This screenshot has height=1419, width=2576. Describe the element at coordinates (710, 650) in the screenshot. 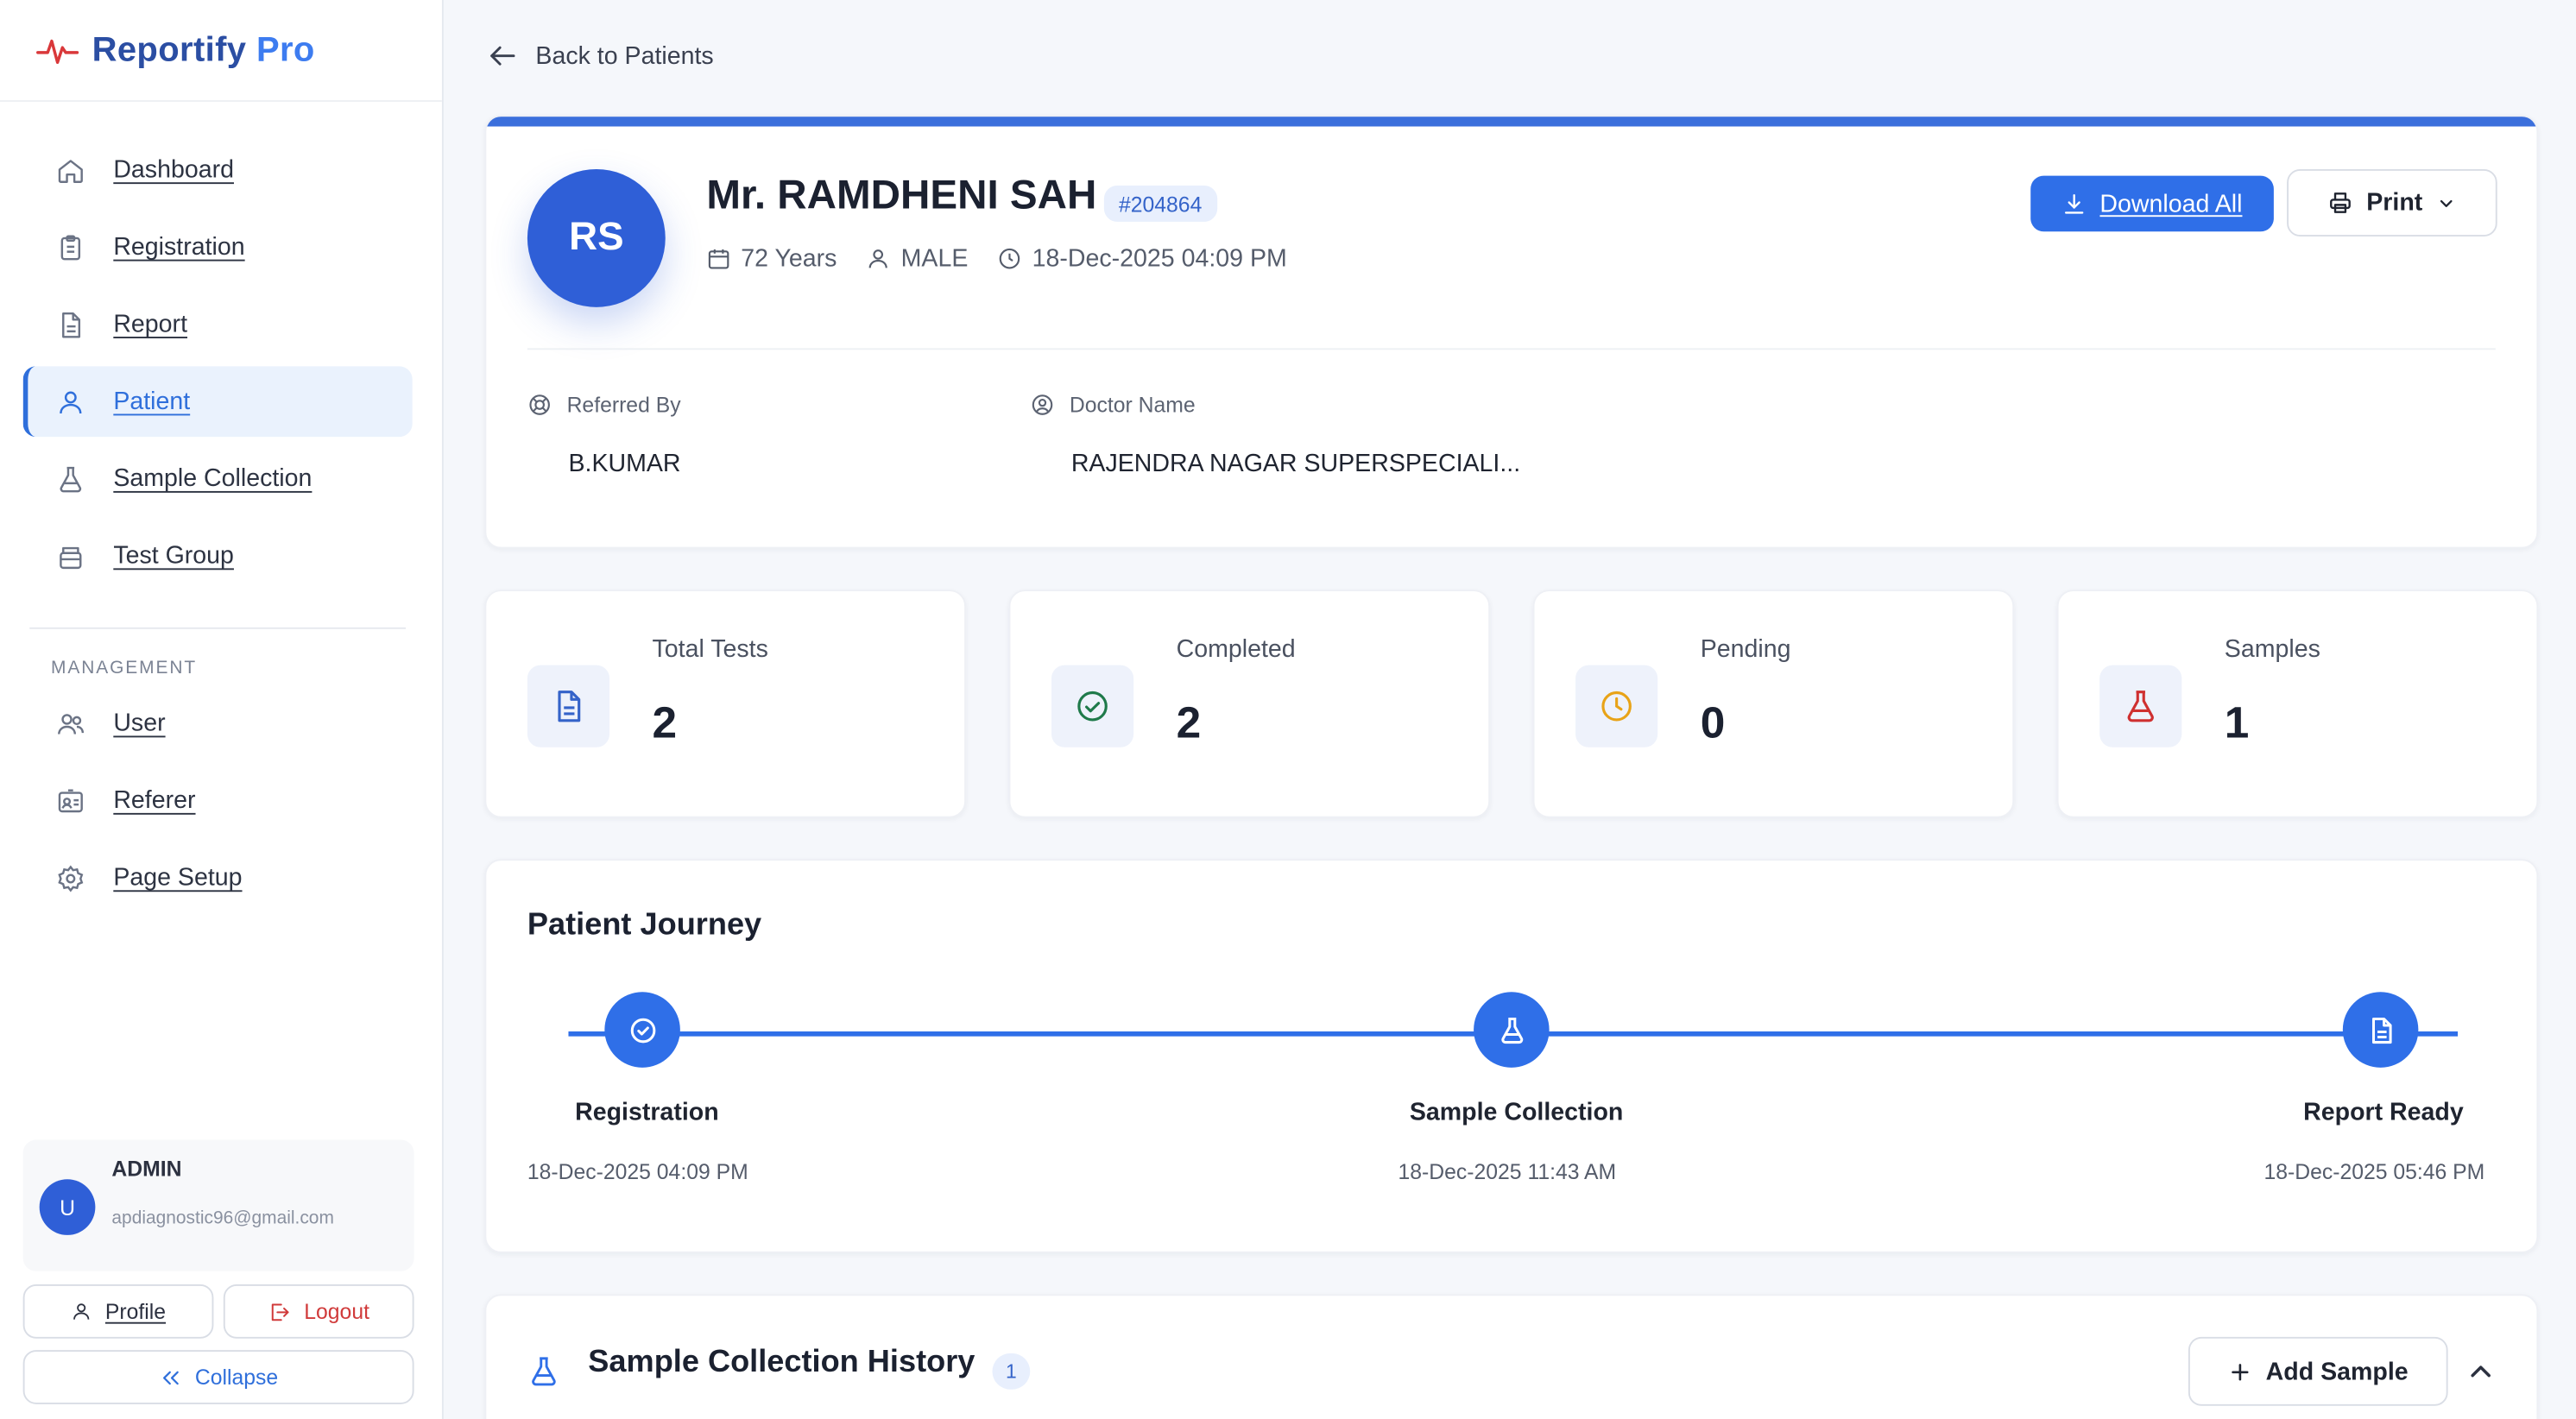

I see `stat-label: Total Tests` at that location.